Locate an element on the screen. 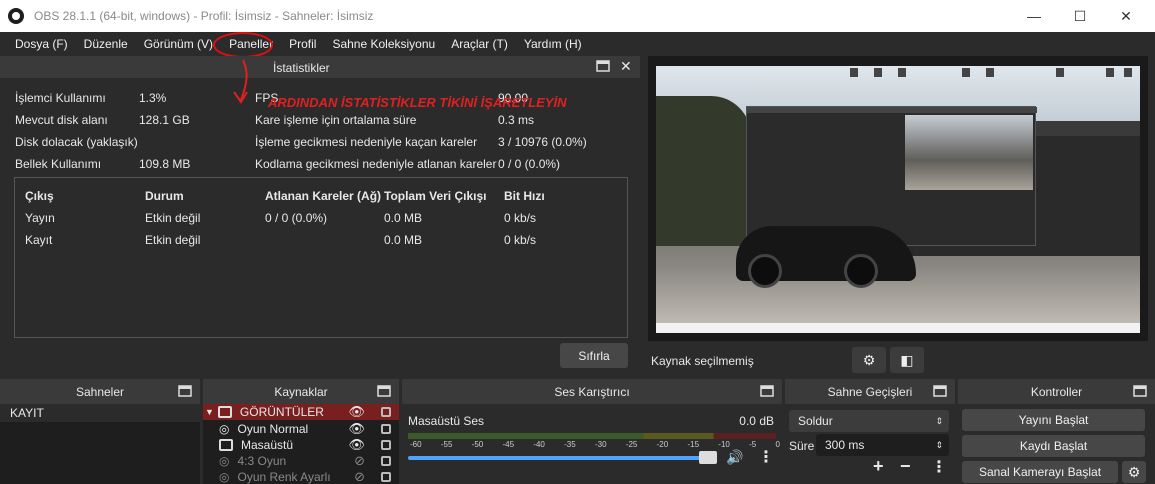 This screenshot has width=1155, height=484. meter-tick: -10 is located at coordinates (724, 444).